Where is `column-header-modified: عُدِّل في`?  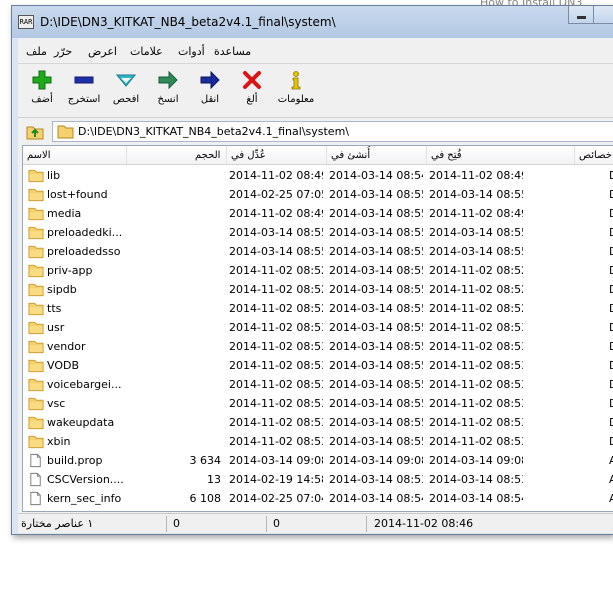 column-header-modified: عُدِّل في is located at coordinates (277, 155).